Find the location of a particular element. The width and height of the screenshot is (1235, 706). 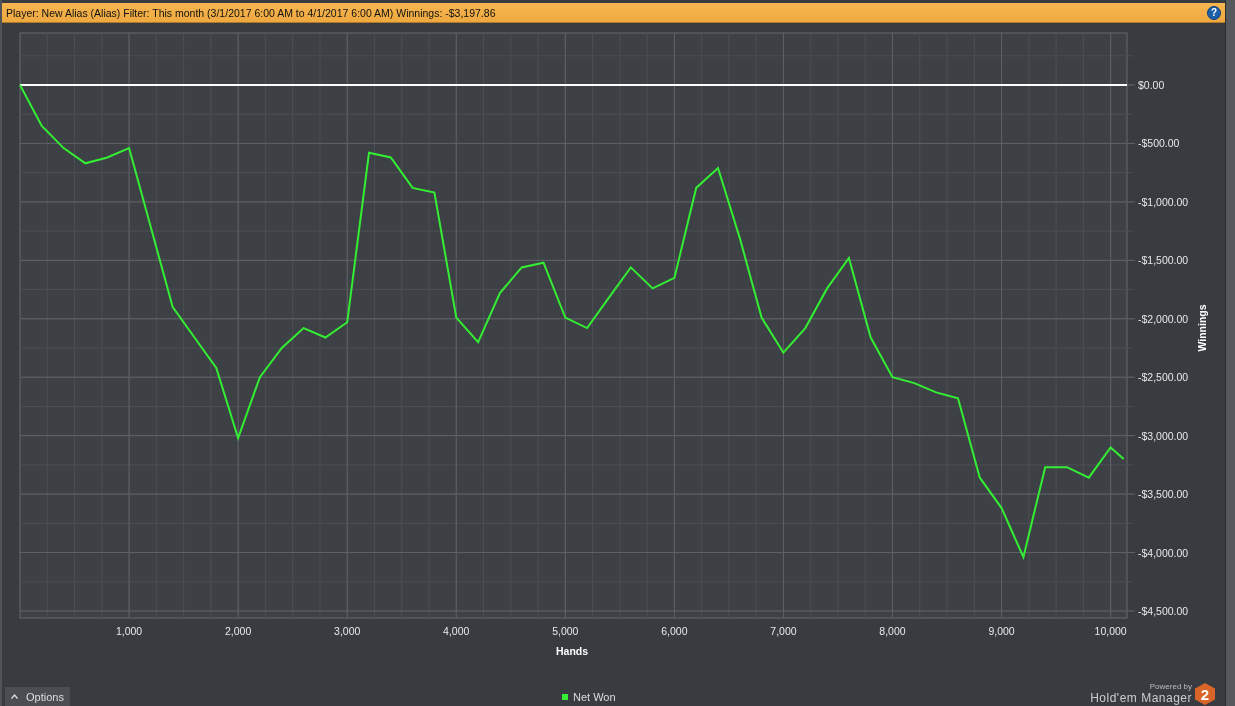

filter-summary: Player: New Alias (Alias) Filter: This month (3/1/2017 6:00 AM to 4/1/2017 6:00 AM) Winnings: -$3,197.86 is located at coordinates (251, 12).